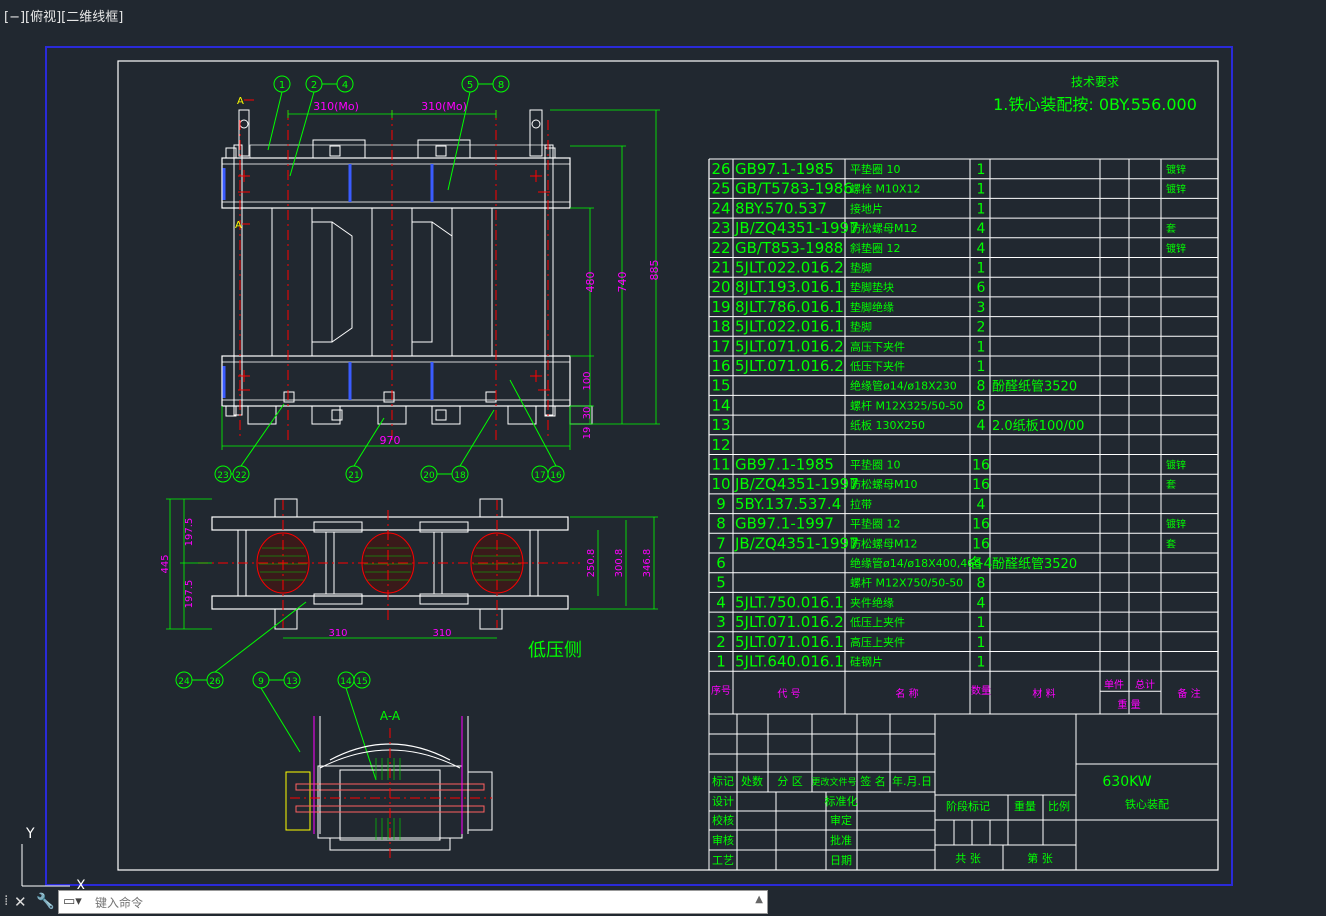 Image resolution: width=1326 pixels, height=916 pixels. What do you see at coordinates (720, 425) in the screenshot?
I see `bom-cell-no: 13` at bounding box center [720, 425].